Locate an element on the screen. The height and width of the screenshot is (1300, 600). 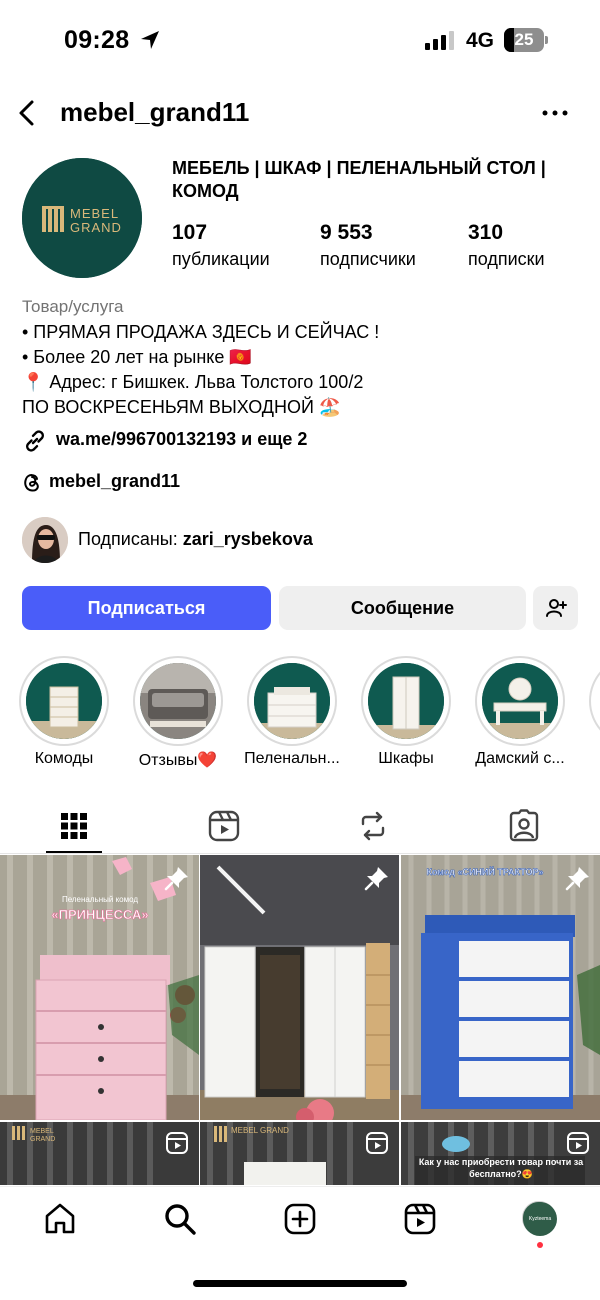
suggest-people-button is located at coordinates (555, 608).